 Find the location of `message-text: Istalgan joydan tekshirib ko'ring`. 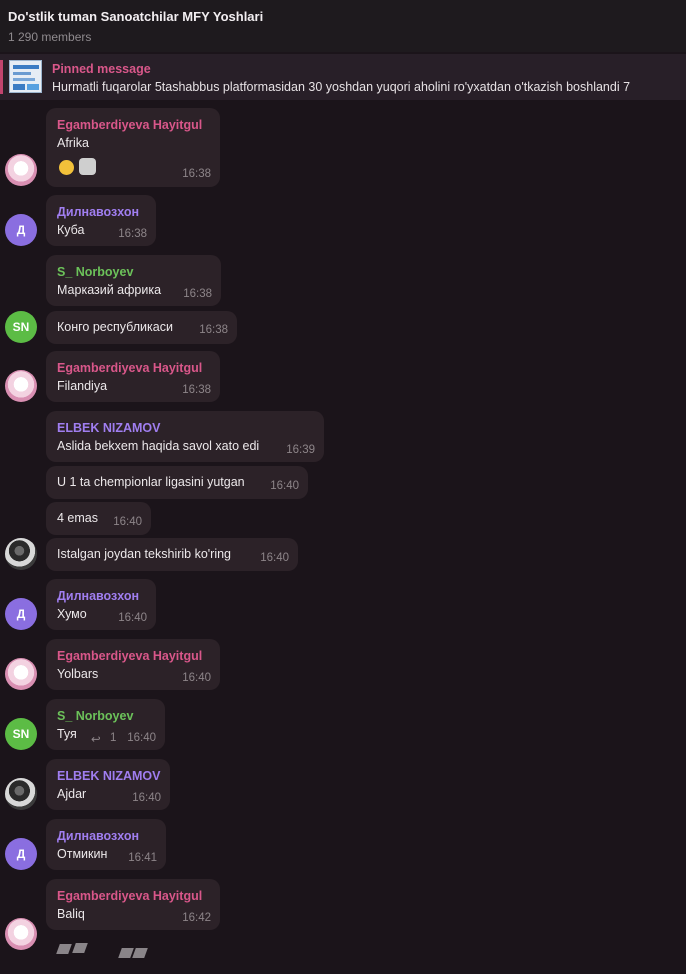

message-text: Istalgan joydan tekshirib ko'ring is located at coordinates (144, 554).